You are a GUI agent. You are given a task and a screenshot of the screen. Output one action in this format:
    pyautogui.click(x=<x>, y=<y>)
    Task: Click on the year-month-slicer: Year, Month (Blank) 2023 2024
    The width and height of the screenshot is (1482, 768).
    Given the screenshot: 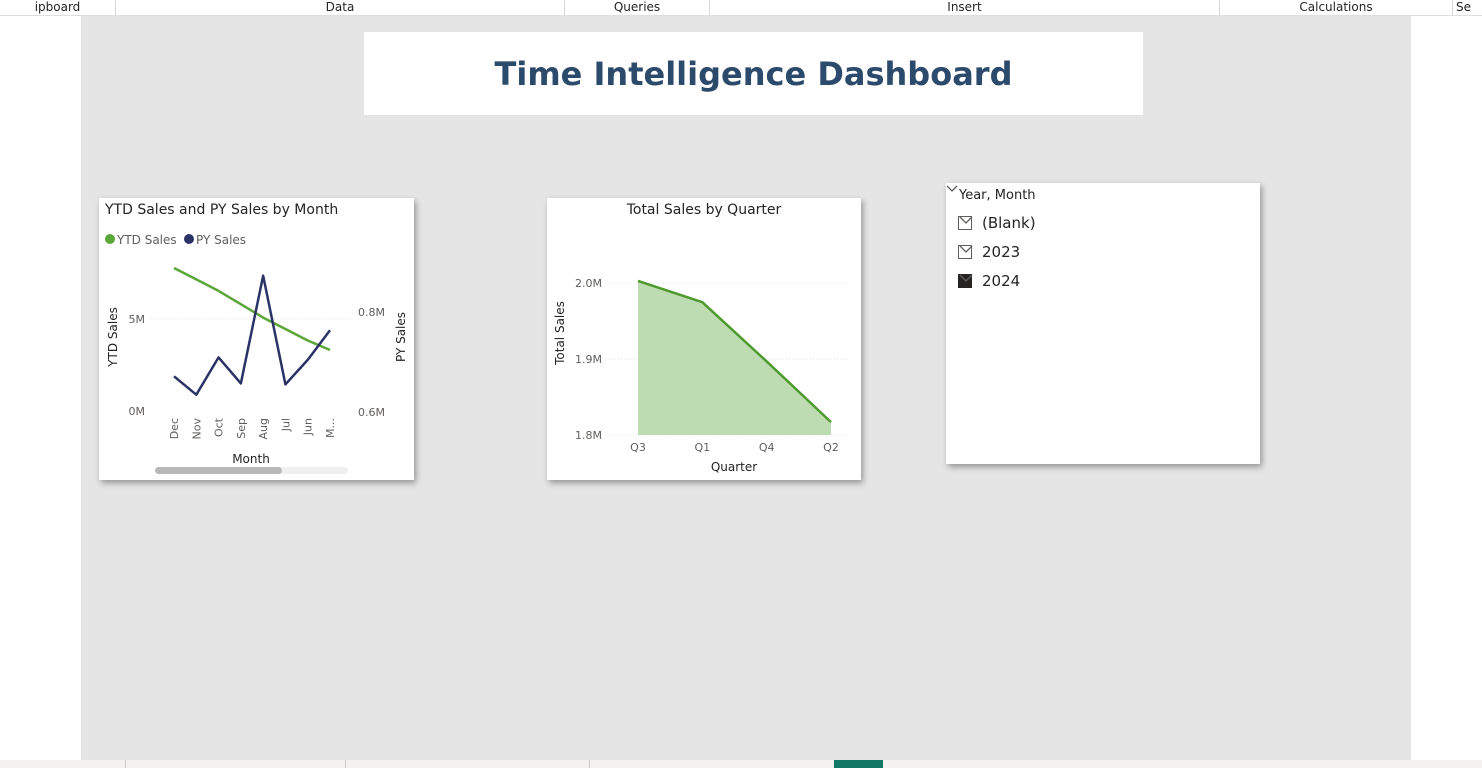 What is the action you would take?
    pyautogui.click(x=1103, y=323)
    